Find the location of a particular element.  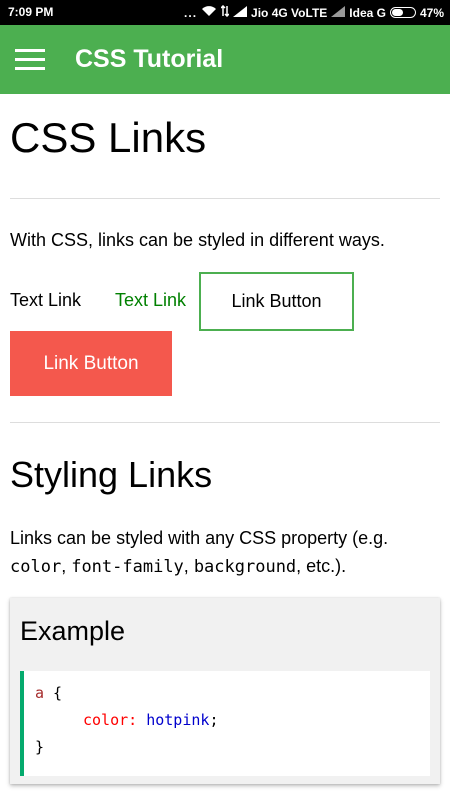

code-font-family: font-family is located at coordinates (127, 567).